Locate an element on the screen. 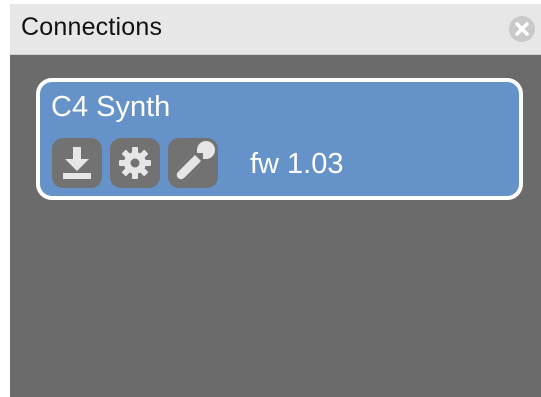 Image resolution: width=541 pixels, height=397 pixels. settings-button is located at coordinates (135, 163).